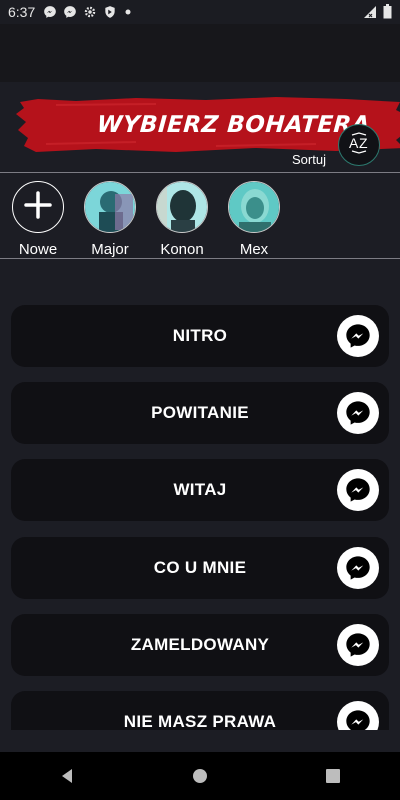 This screenshot has height=800, width=400. I want to click on list-item: NITRO, so click(200, 336).